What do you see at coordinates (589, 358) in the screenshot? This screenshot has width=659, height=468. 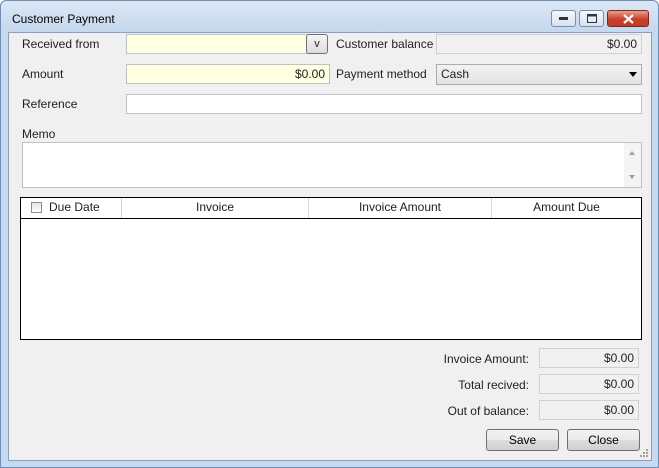 I see `invoice-amount-field: $0.00` at bounding box center [589, 358].